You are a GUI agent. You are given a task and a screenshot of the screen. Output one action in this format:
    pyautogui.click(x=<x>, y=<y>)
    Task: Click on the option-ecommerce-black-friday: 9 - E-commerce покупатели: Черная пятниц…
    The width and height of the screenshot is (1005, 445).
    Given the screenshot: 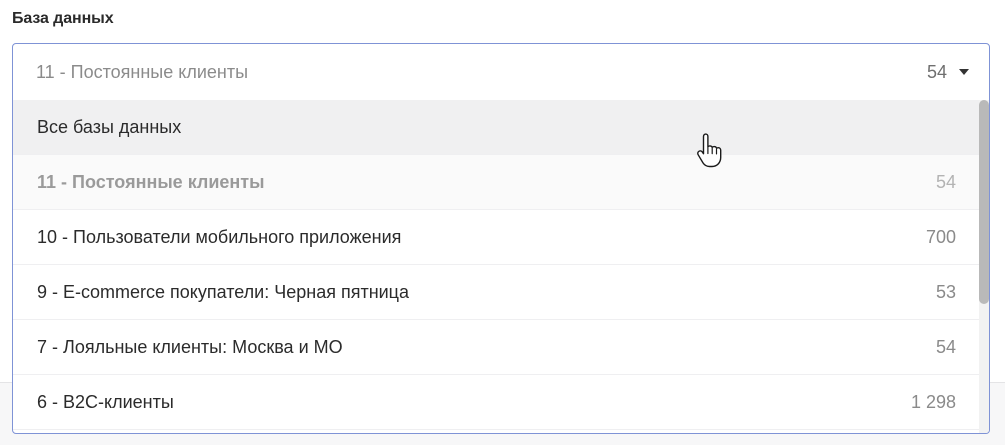 What is the action you would take?
    pyautogui.click(x=496, y=292)
    